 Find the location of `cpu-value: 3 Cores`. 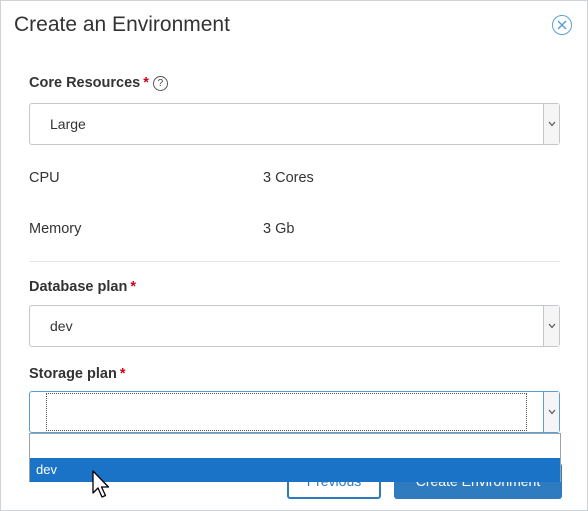

cpu-value: 3 Cores is located at coordinates (288, 178).